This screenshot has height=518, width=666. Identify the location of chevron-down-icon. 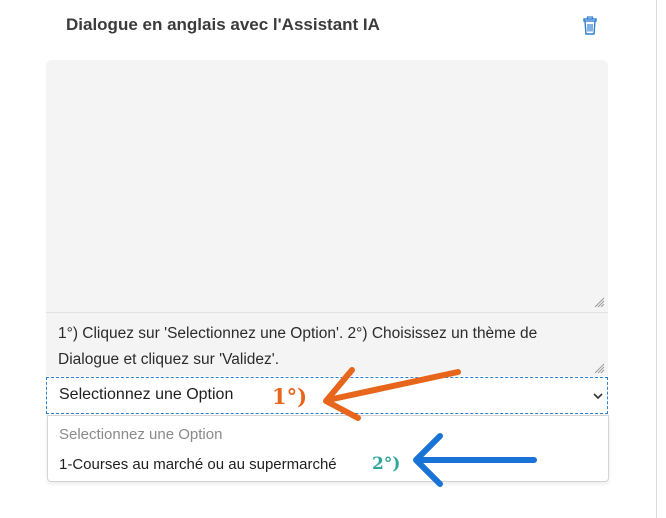
(598, 396).